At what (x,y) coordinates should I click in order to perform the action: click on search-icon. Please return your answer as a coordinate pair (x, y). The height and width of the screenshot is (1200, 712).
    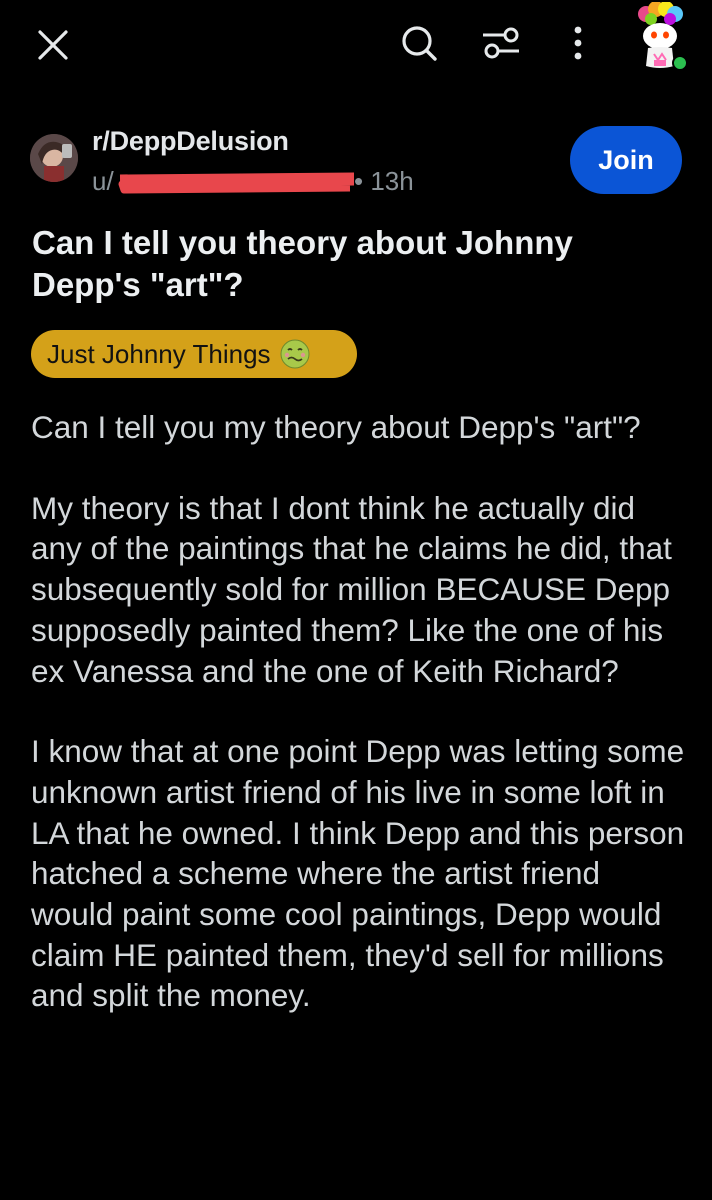
    Looking at the image, I should click on (419, 43).